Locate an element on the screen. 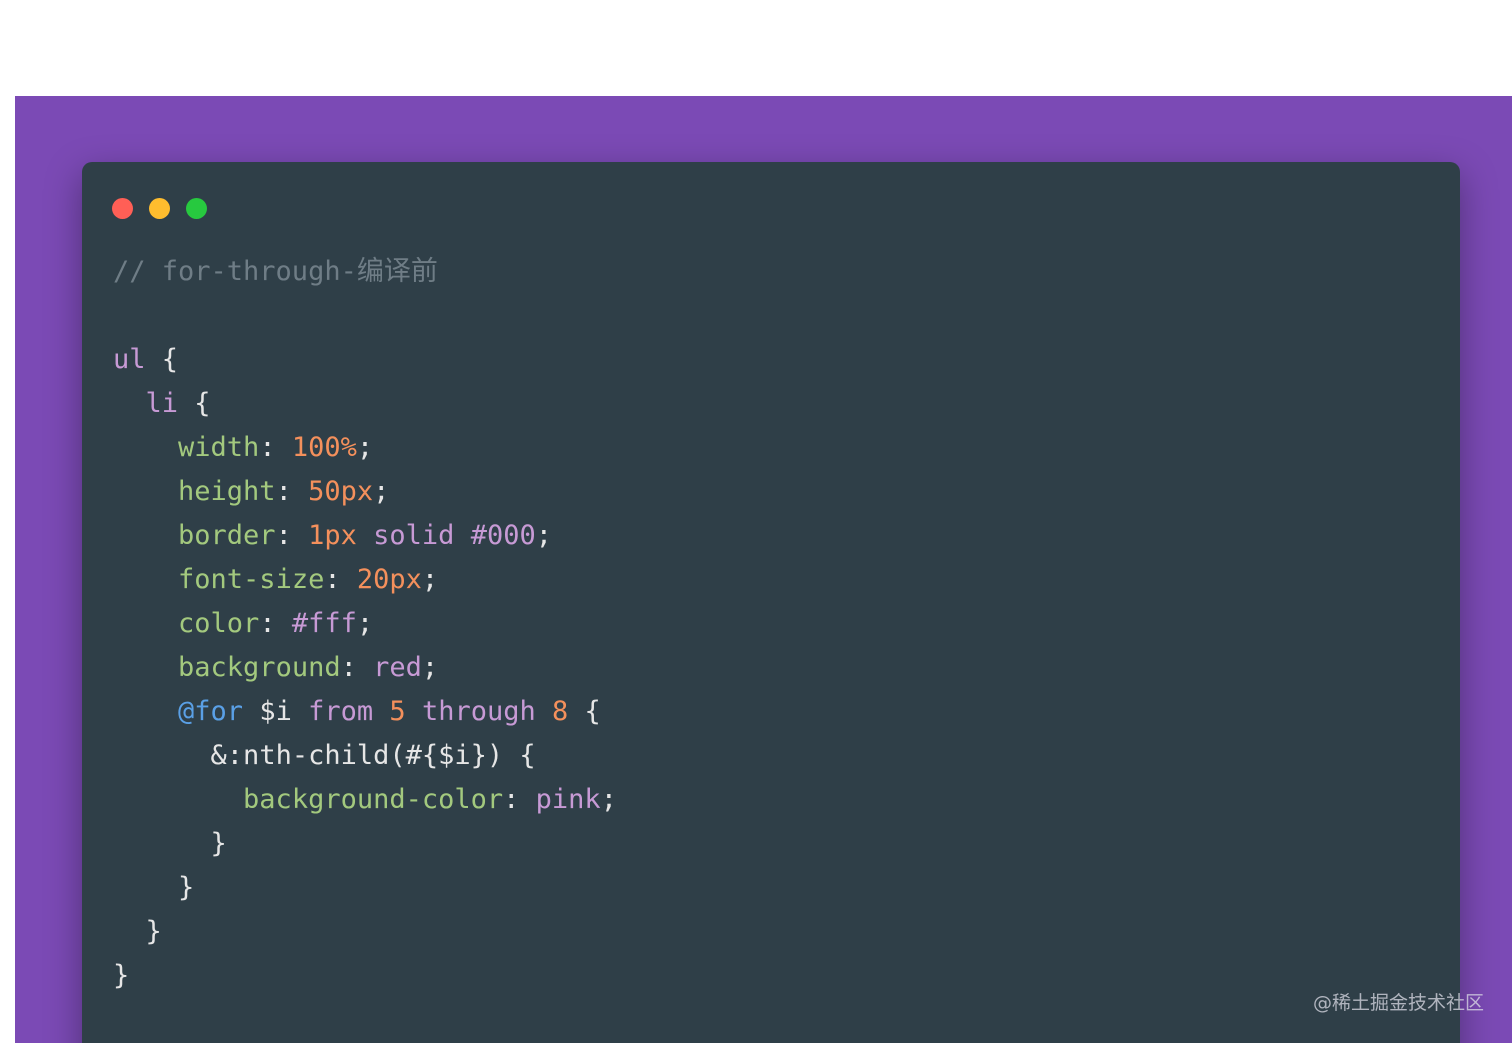  code-token-comment: // for-through-编译前 is located at coordinates (275, 271).